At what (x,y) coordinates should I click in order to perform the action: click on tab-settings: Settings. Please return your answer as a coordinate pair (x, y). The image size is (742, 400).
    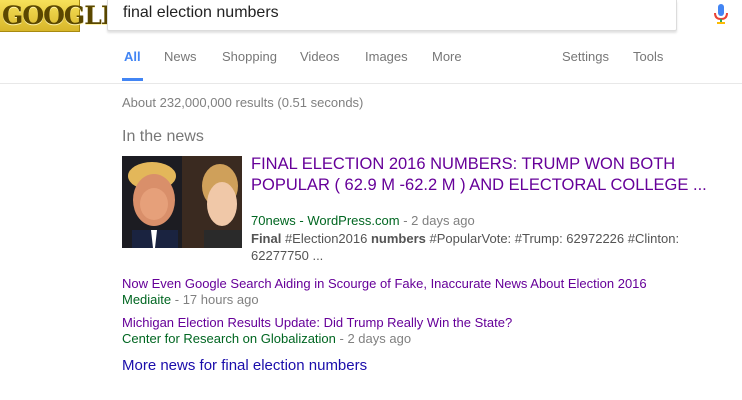
    Looking at the image, I should click on (585, 64).